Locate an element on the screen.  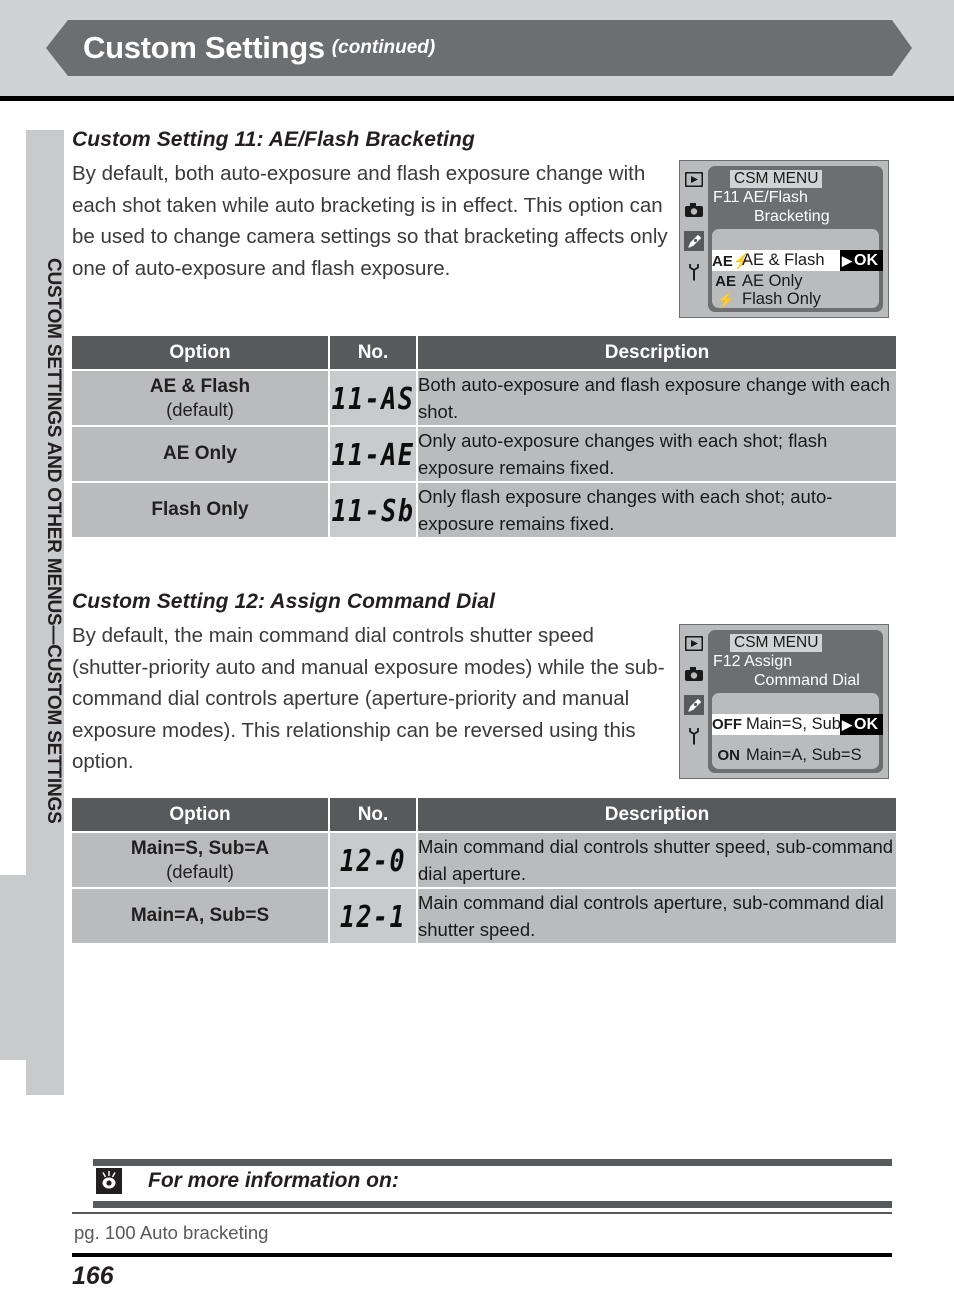
option-label: Flash Only is located at coordinates (200, 509).